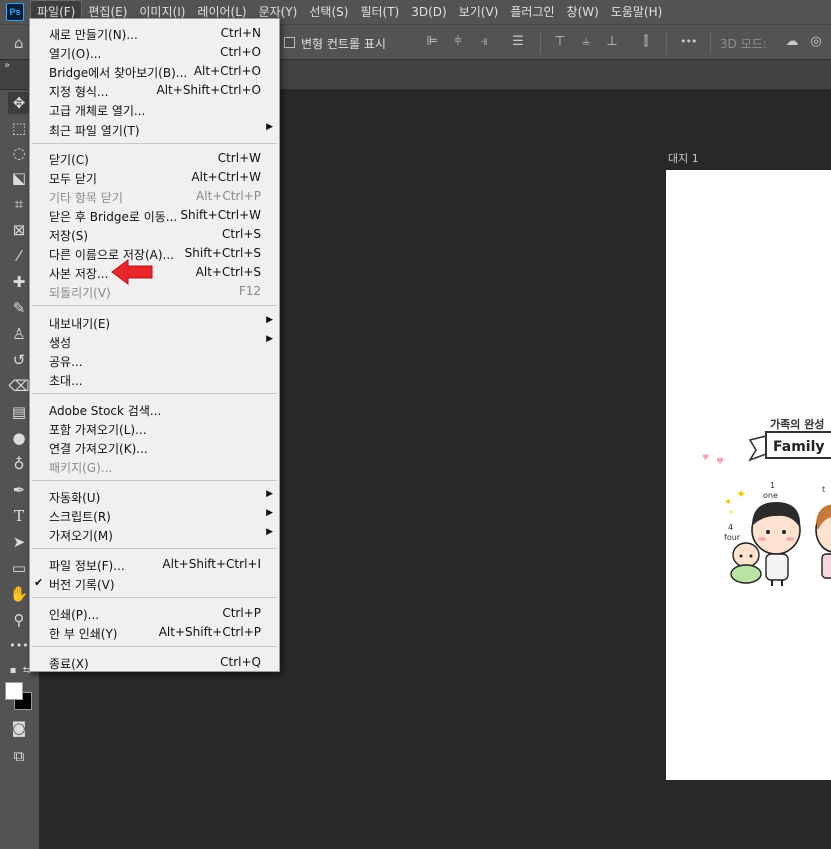 The width and height of the screenshot is (831, 849). What do you see at coordinates (289, 42) in the screenshot?
I see `transform-controls-checkbox` at bounding box center [289, 42].